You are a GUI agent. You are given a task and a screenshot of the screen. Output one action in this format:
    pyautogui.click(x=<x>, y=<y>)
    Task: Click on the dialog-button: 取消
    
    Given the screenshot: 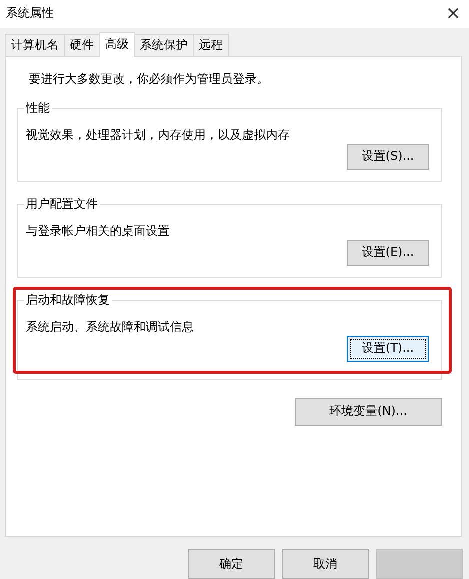 What is the action you would take?
    pyautogui.click(x=325, y=564)
    